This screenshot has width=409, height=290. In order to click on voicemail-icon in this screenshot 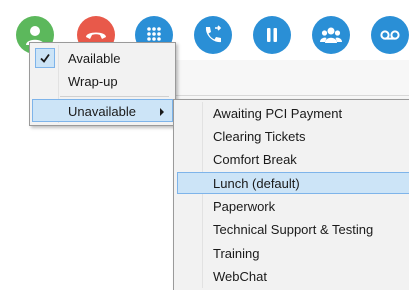, I will do `click(390, 35)`.